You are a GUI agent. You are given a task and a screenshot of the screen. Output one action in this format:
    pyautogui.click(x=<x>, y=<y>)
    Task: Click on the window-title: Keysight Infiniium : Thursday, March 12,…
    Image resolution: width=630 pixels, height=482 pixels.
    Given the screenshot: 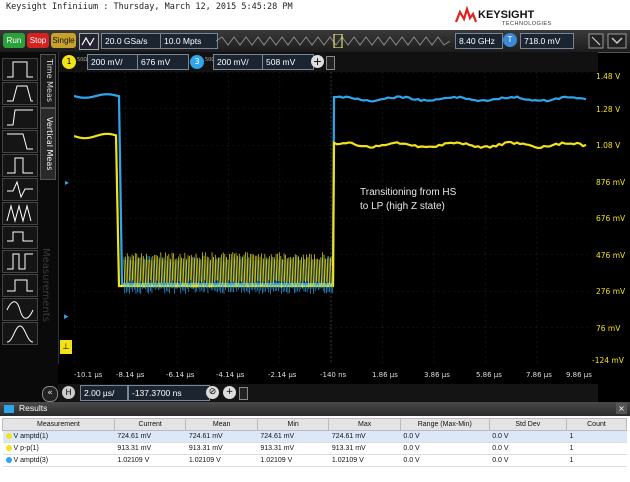 What is the action you would take?
    pyautogui.click(x=149, y=7)
    